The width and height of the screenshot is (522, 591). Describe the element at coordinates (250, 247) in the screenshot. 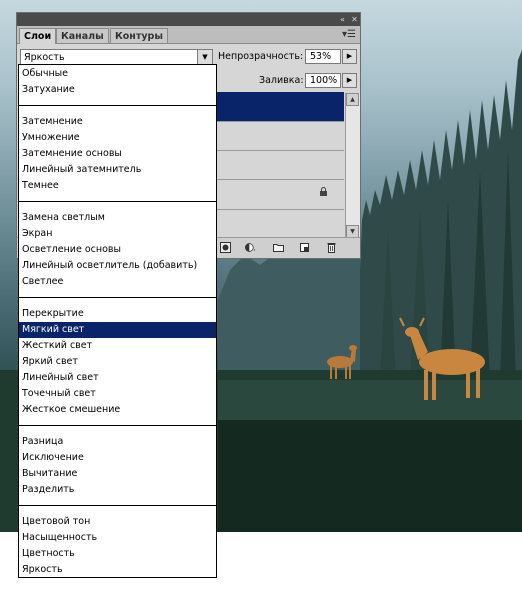

I see `adjustment-layer-icon` at that location.